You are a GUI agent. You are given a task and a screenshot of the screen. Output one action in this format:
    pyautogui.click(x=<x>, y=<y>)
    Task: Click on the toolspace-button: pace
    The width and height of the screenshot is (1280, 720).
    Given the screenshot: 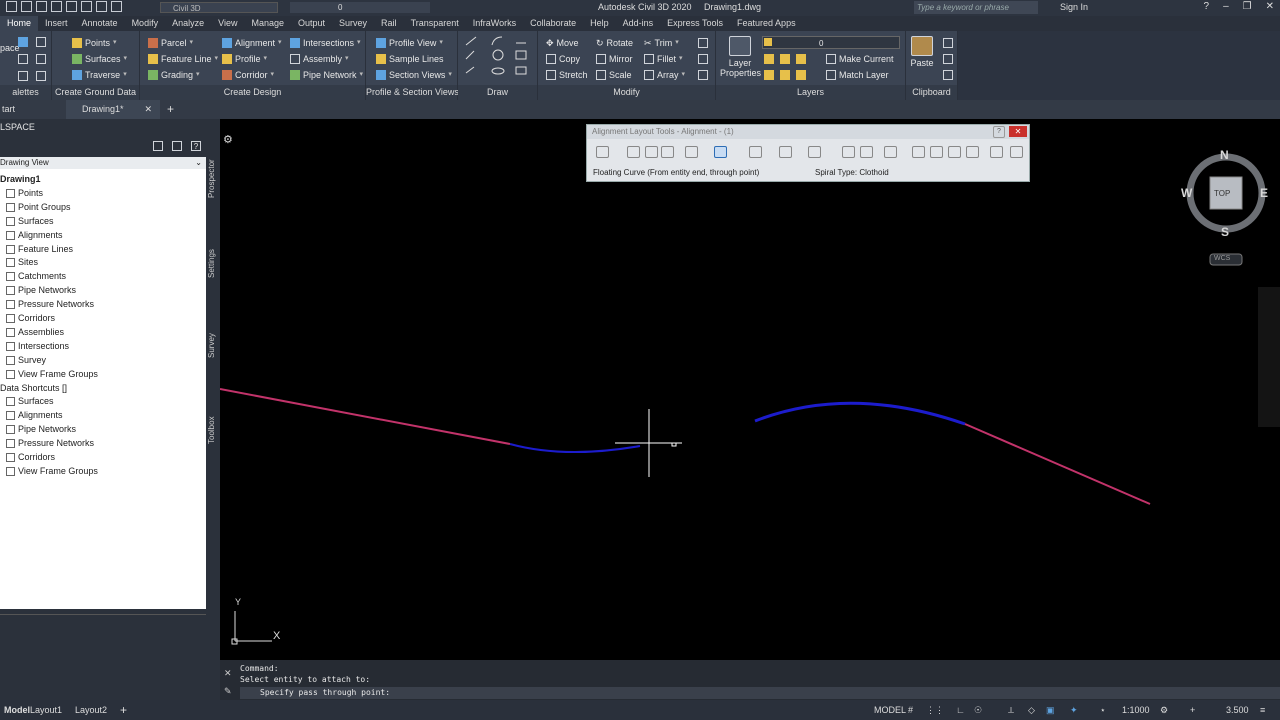 What is the action you would take?
    pyautogui.click(x=10, y=48)
    